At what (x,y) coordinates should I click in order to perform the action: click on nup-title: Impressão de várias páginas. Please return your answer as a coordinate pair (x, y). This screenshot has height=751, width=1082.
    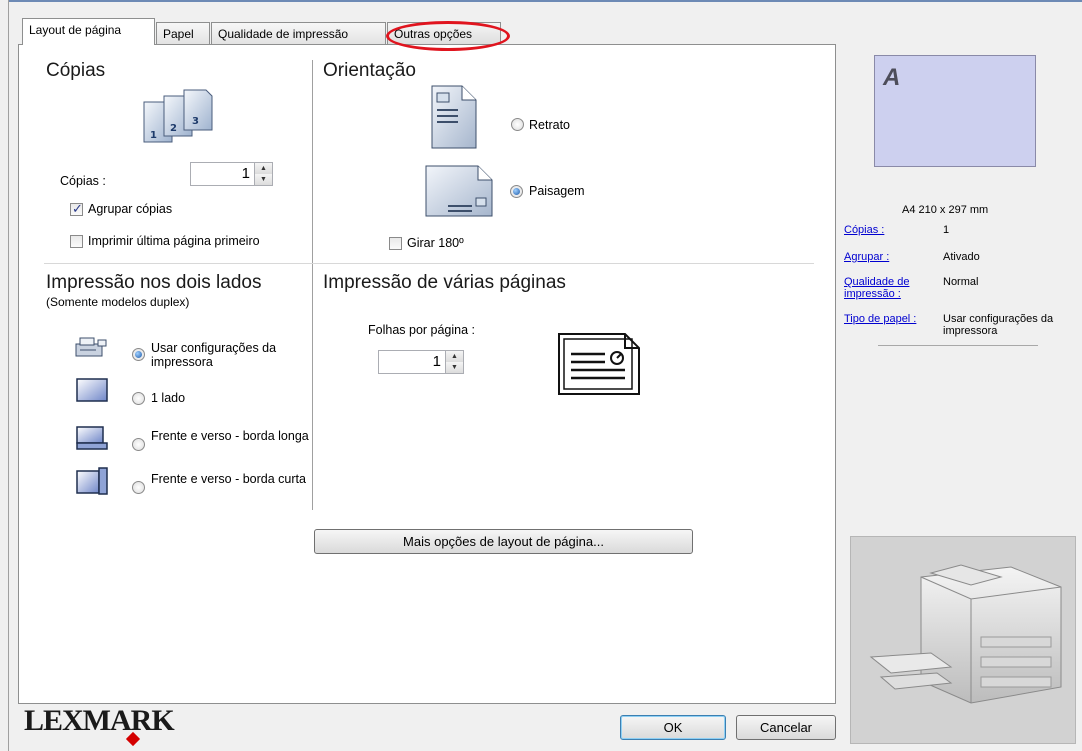
    Looking at the image, I should click on (444, 282).